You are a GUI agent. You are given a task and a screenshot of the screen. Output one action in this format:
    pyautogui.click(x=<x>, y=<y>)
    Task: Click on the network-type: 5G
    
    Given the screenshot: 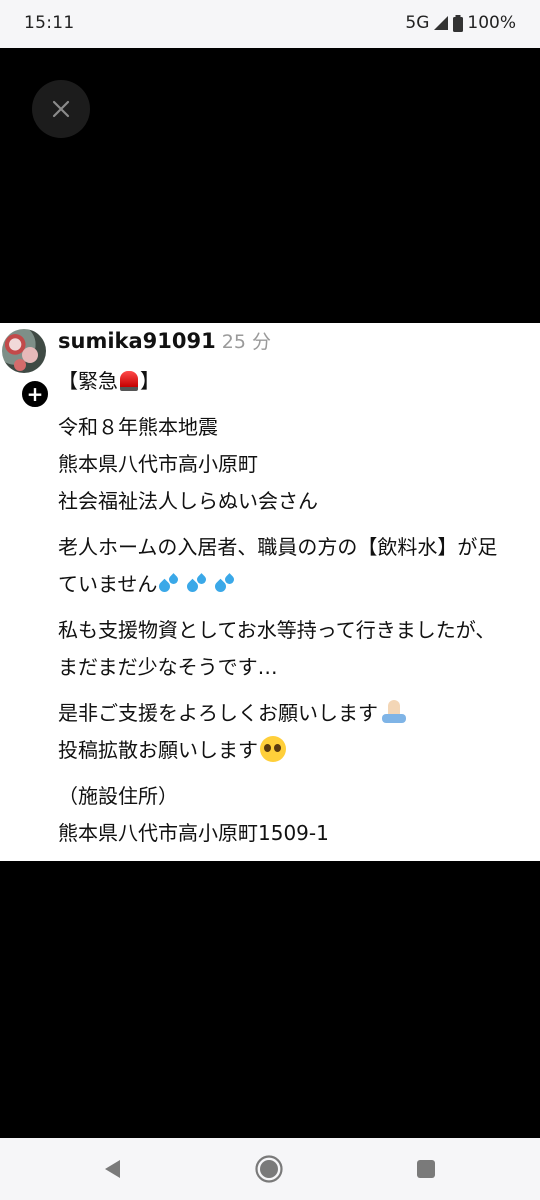 What is the action you would take?
    pyautogui.click(x=417, y=23)
    